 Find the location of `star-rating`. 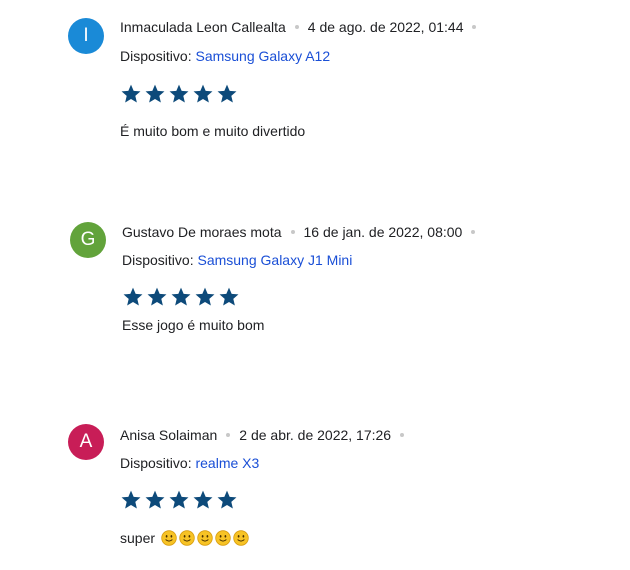

star-rating is located at coordinates (179, 500).